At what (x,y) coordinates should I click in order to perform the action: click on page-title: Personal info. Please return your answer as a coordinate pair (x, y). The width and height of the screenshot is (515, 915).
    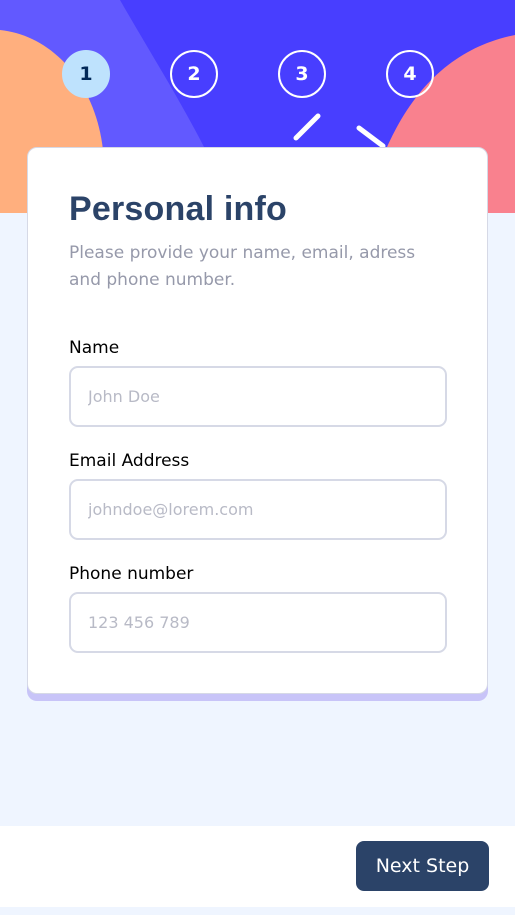
    Looking at the image, I should click on (178, 209).